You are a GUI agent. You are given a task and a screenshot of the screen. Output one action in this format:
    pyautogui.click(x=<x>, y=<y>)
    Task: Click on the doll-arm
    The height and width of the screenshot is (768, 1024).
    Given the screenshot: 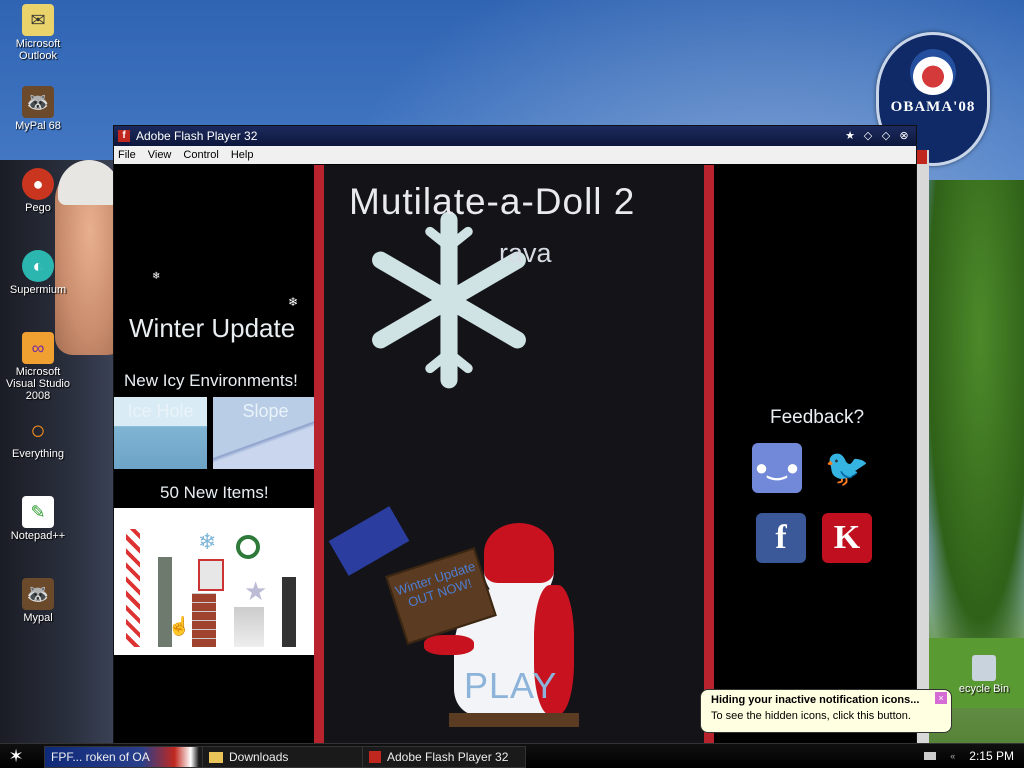 What is the action you would take?
    pyautogui.click(x=369, y=541)
    